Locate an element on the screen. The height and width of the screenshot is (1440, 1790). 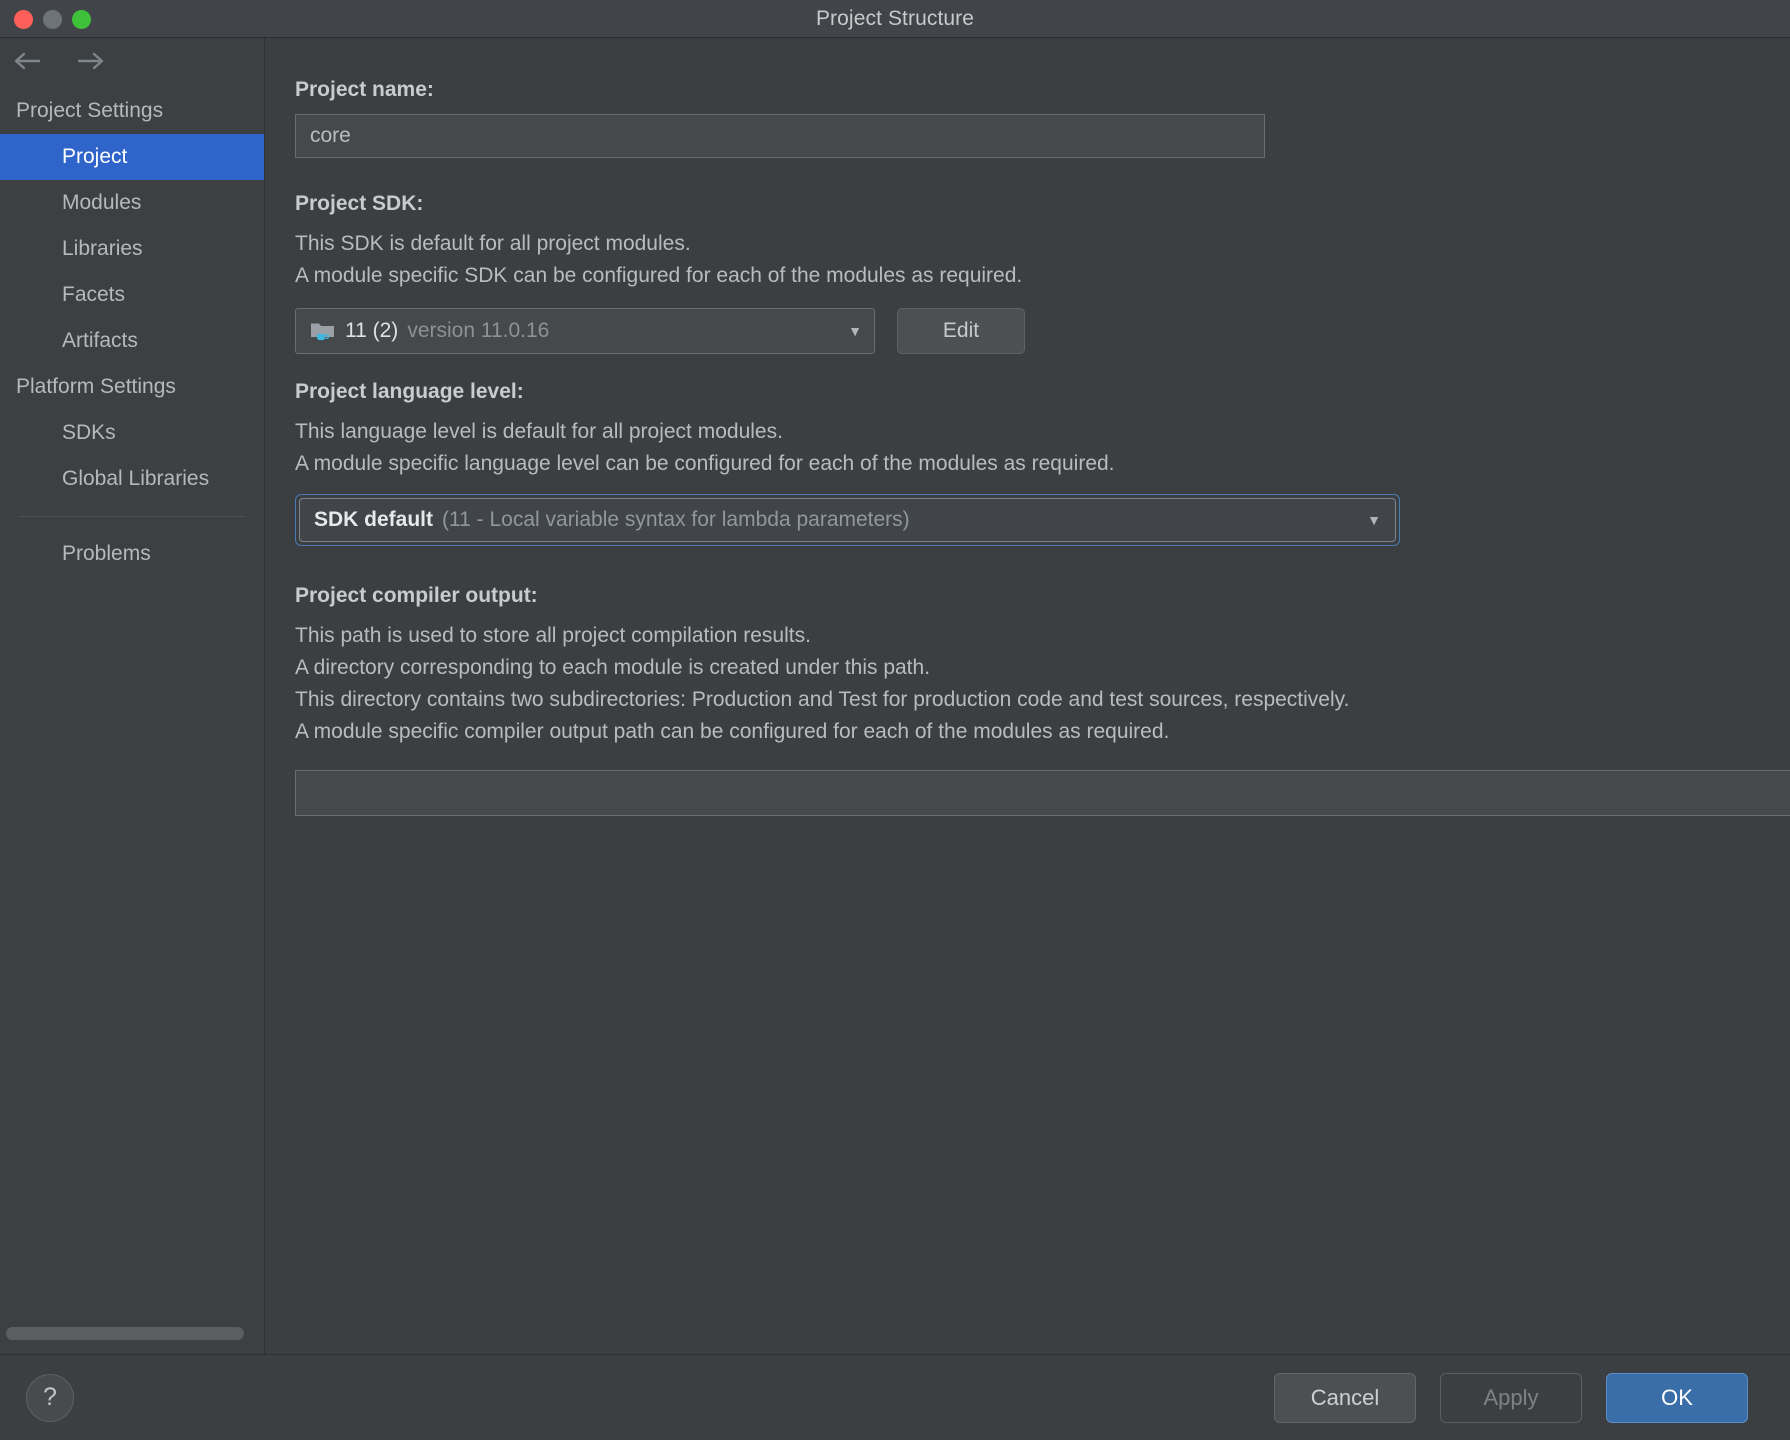
minimize-window-button is located at coordinates (52, 19).